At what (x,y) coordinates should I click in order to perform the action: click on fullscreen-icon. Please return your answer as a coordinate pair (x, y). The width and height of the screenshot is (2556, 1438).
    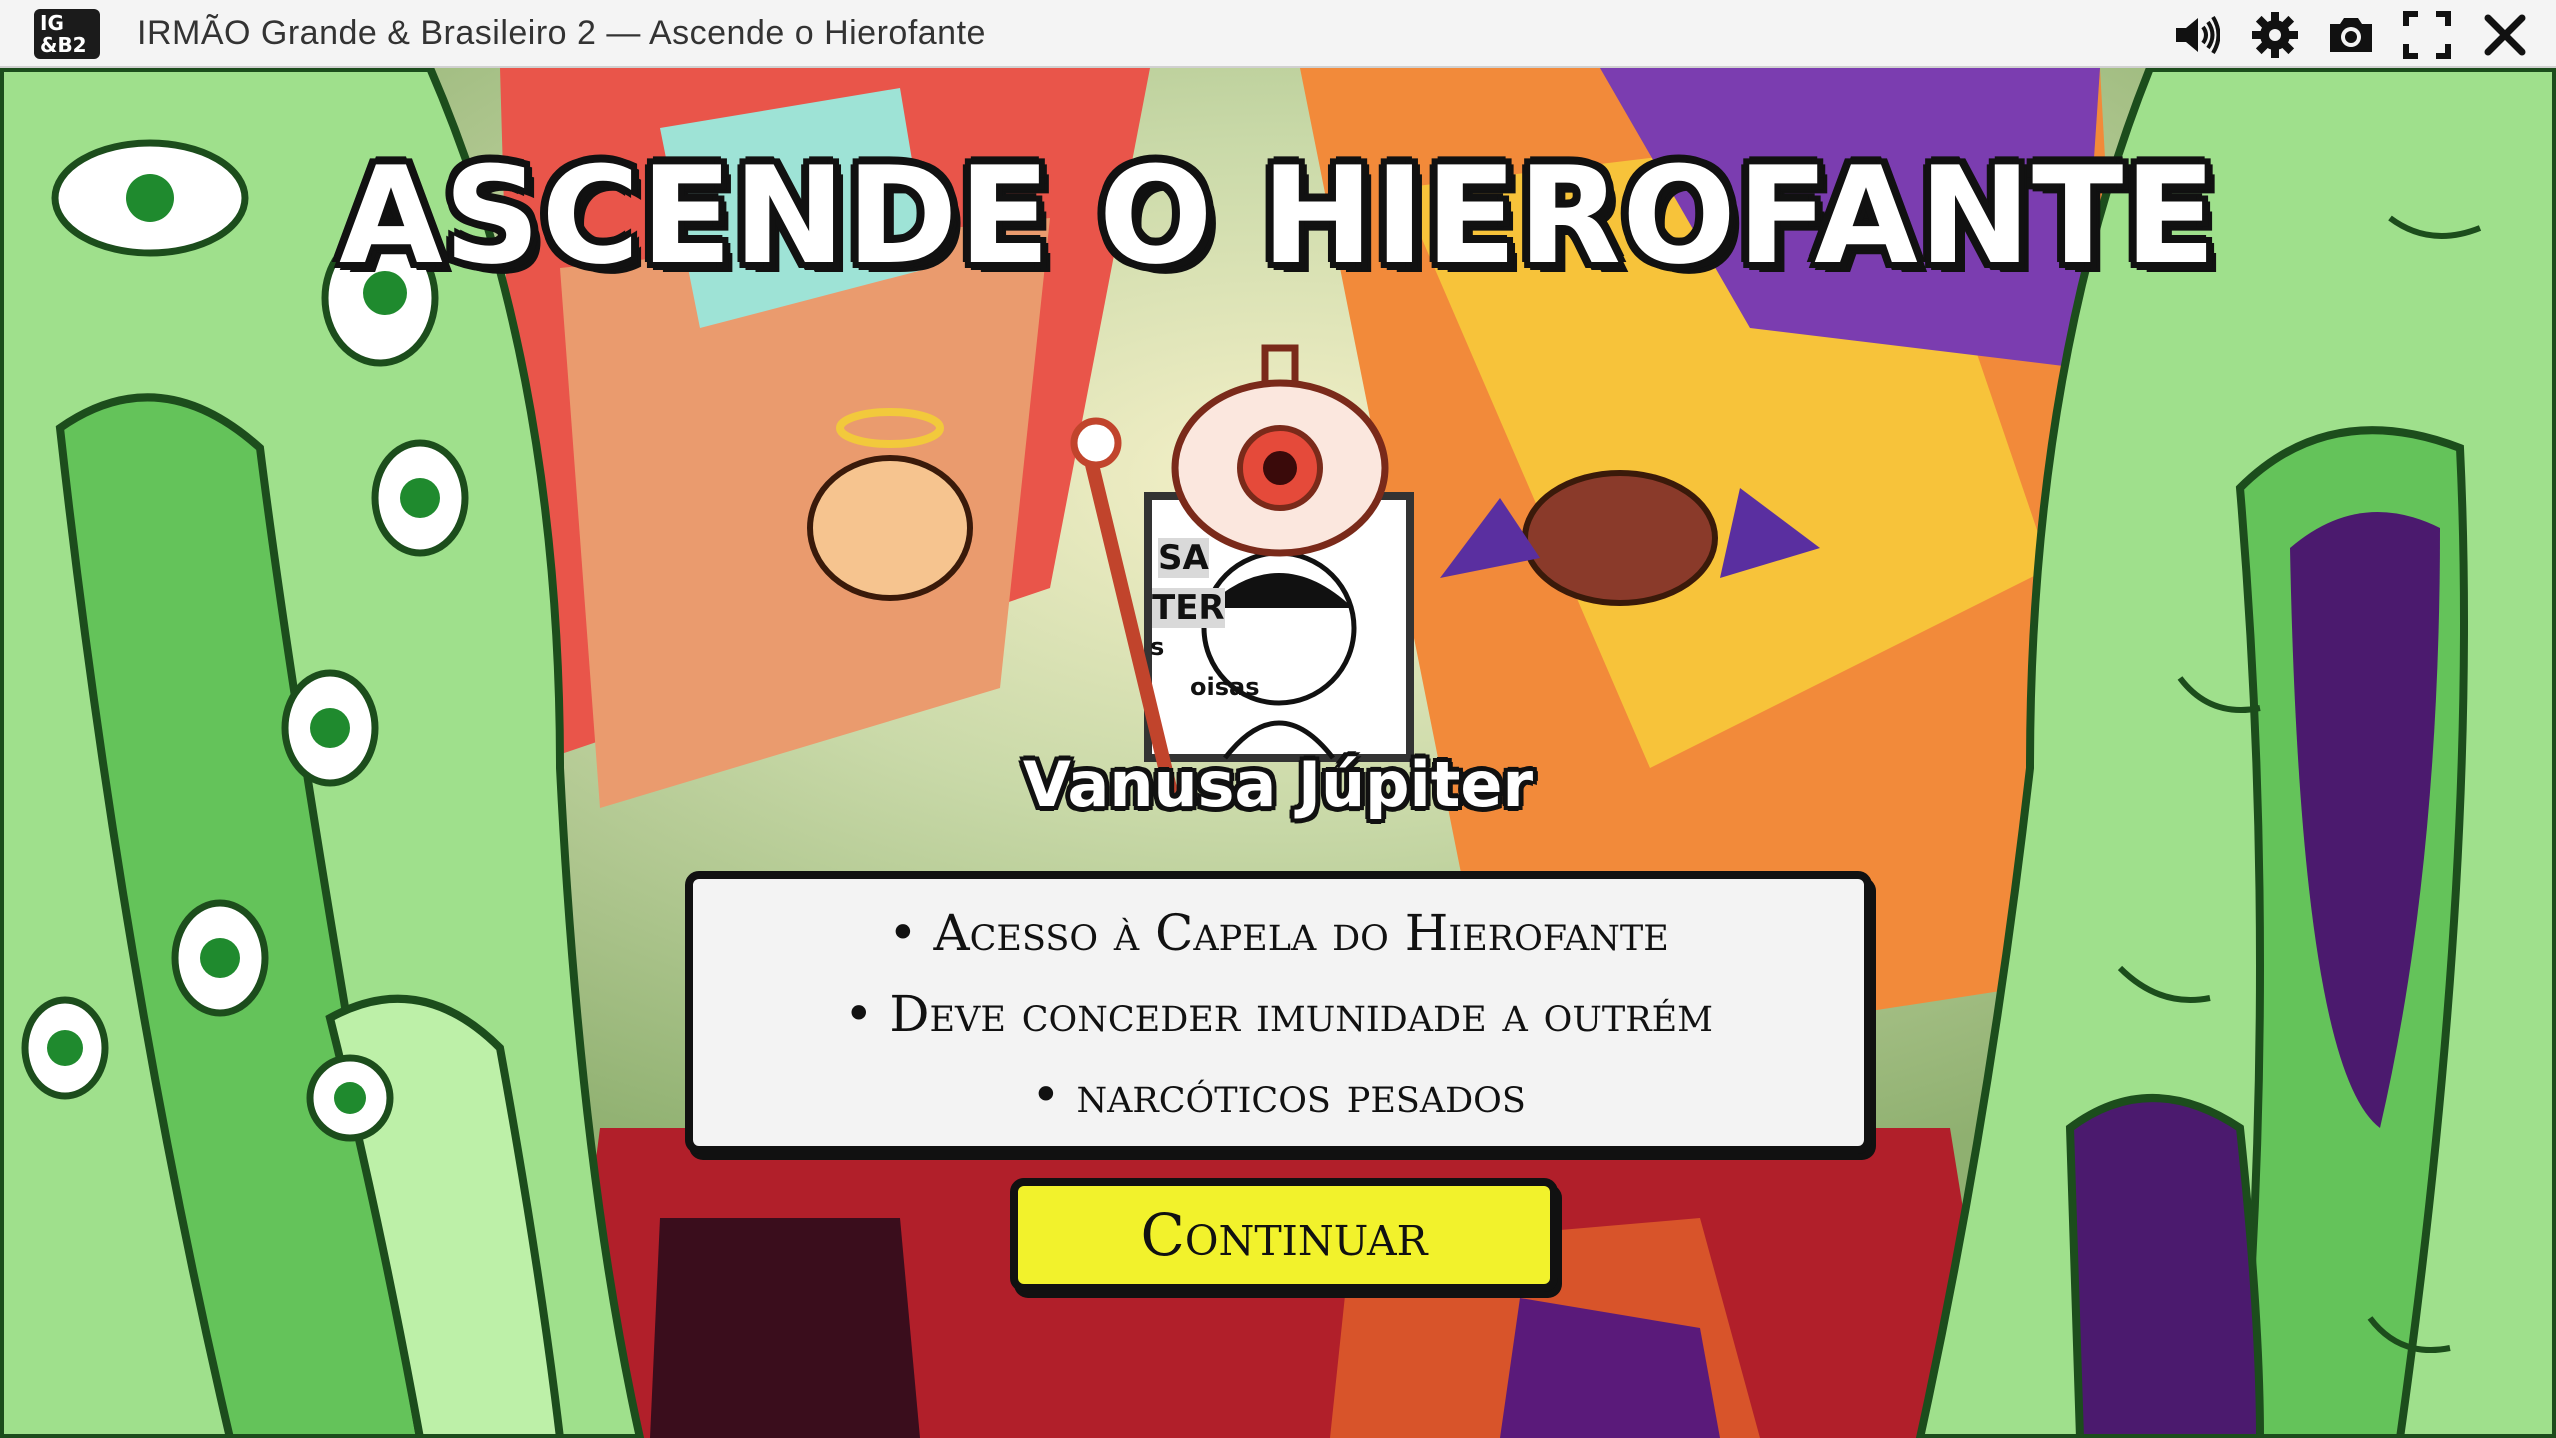
    Looking at the image, I should click on (2427, 35).